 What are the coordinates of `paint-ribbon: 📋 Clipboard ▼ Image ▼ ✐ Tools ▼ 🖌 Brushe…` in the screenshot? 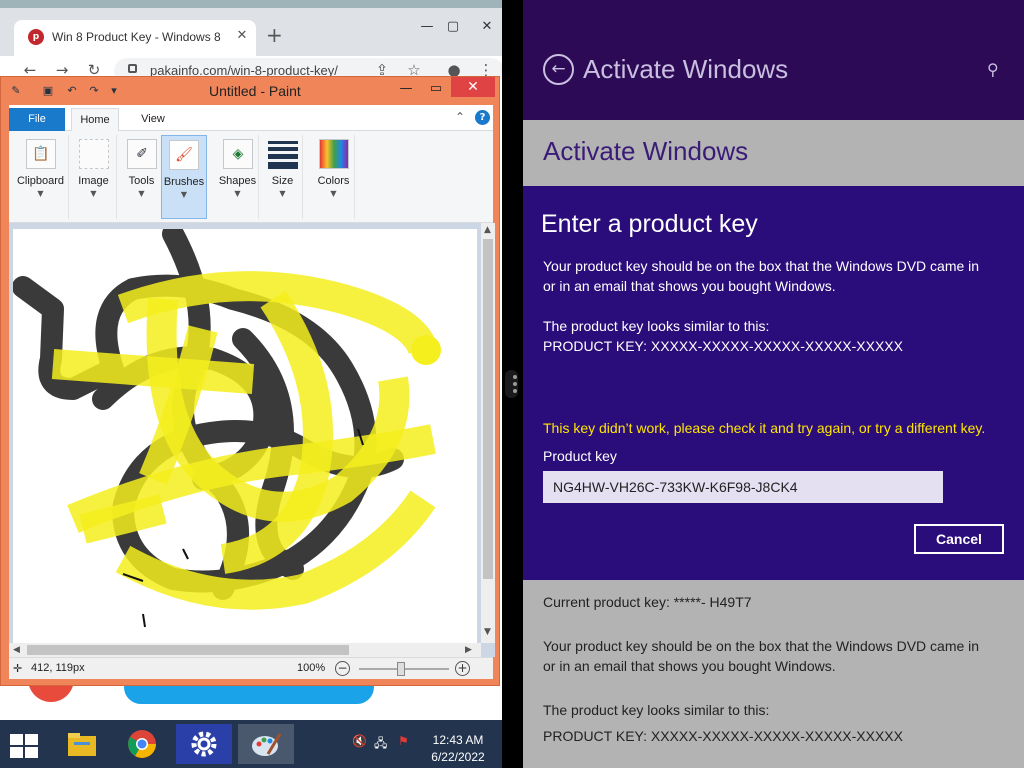 It's located at (251, 177).